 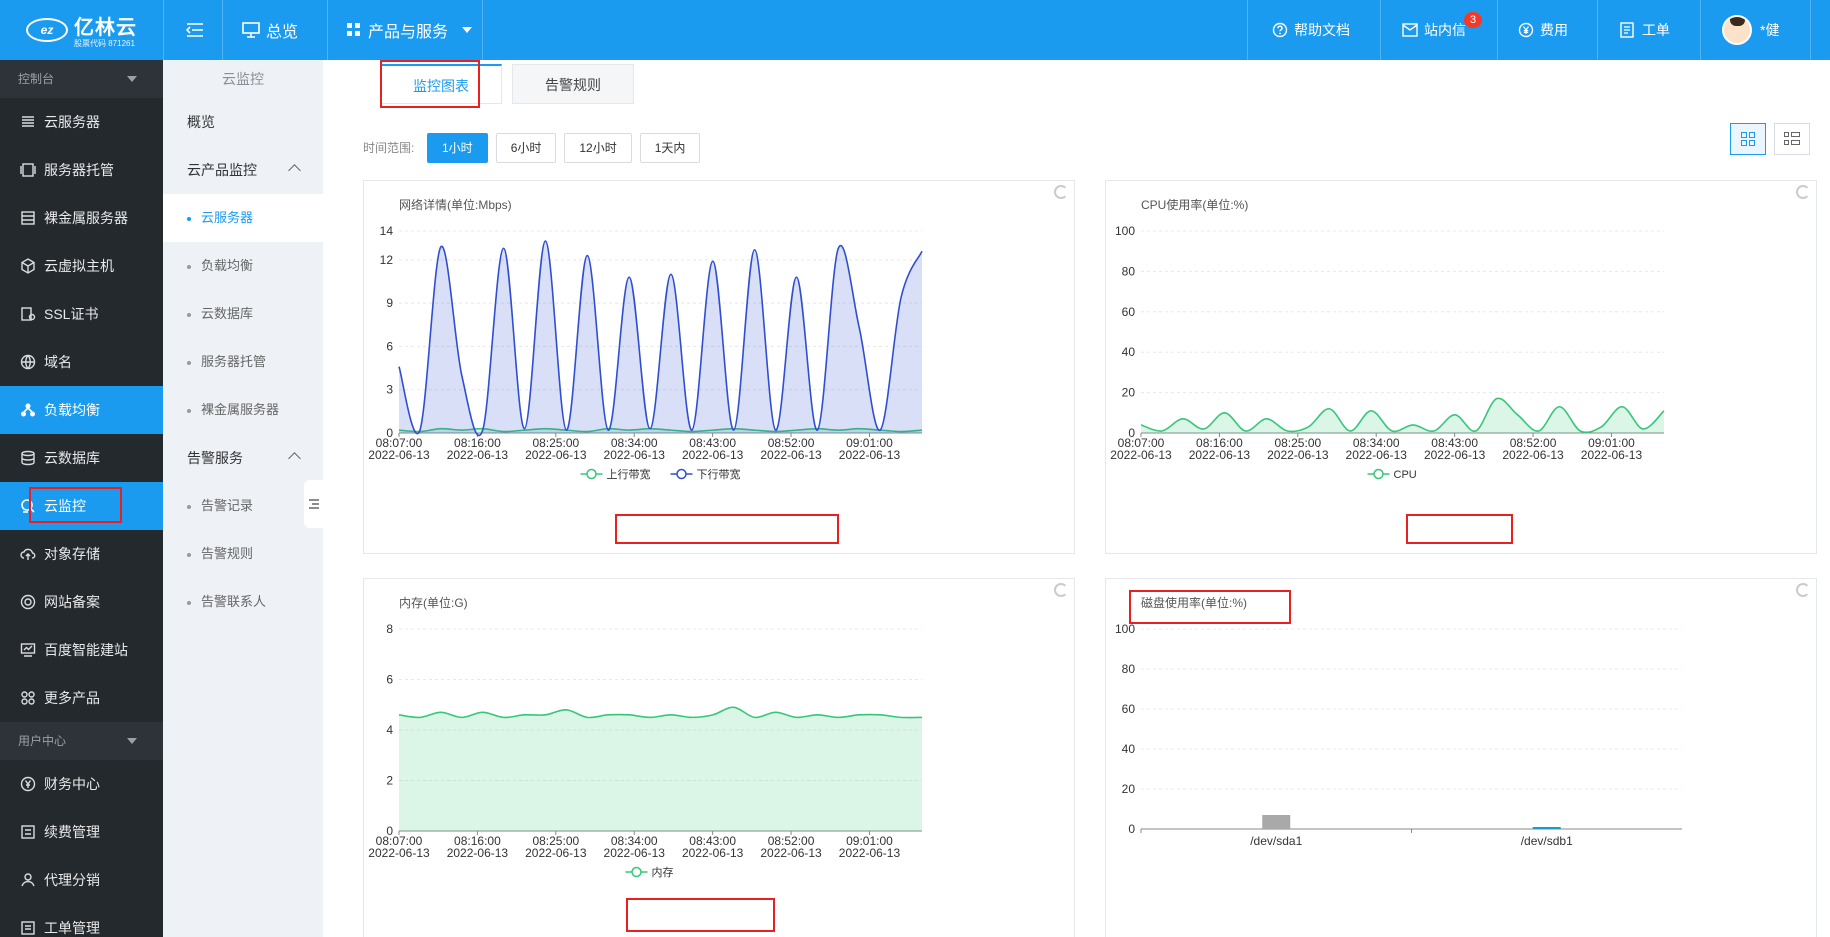 What do you see at coordinates (81, 362) in the screenshot?
I see `sidebar-item-globe: 域名` at bounding box center [81, 362].